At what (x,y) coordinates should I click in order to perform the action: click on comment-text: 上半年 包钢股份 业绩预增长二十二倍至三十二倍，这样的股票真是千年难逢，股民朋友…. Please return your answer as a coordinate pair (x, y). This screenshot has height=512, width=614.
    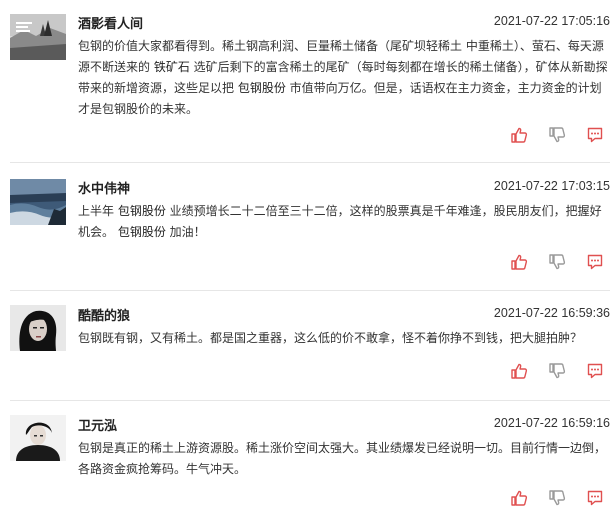
    Looking at the image, I should click on (344, 222).